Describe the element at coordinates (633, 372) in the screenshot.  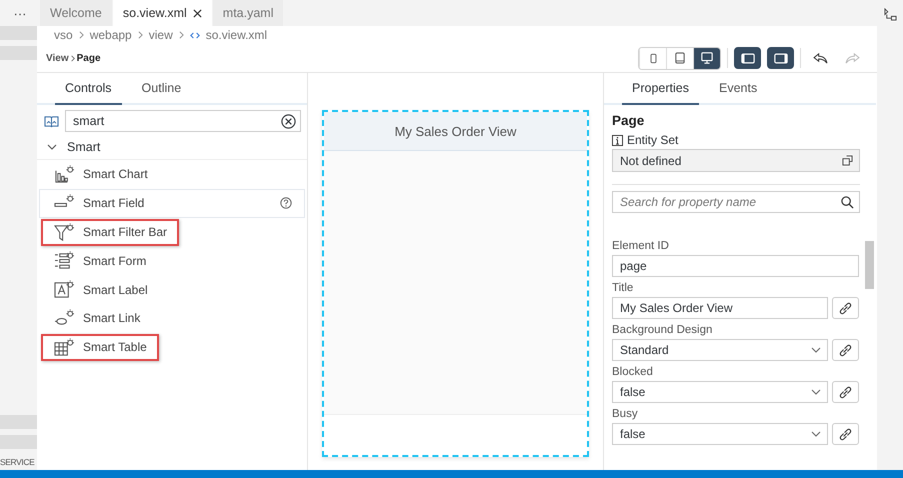
I see `field-label: Blocked` at that location.